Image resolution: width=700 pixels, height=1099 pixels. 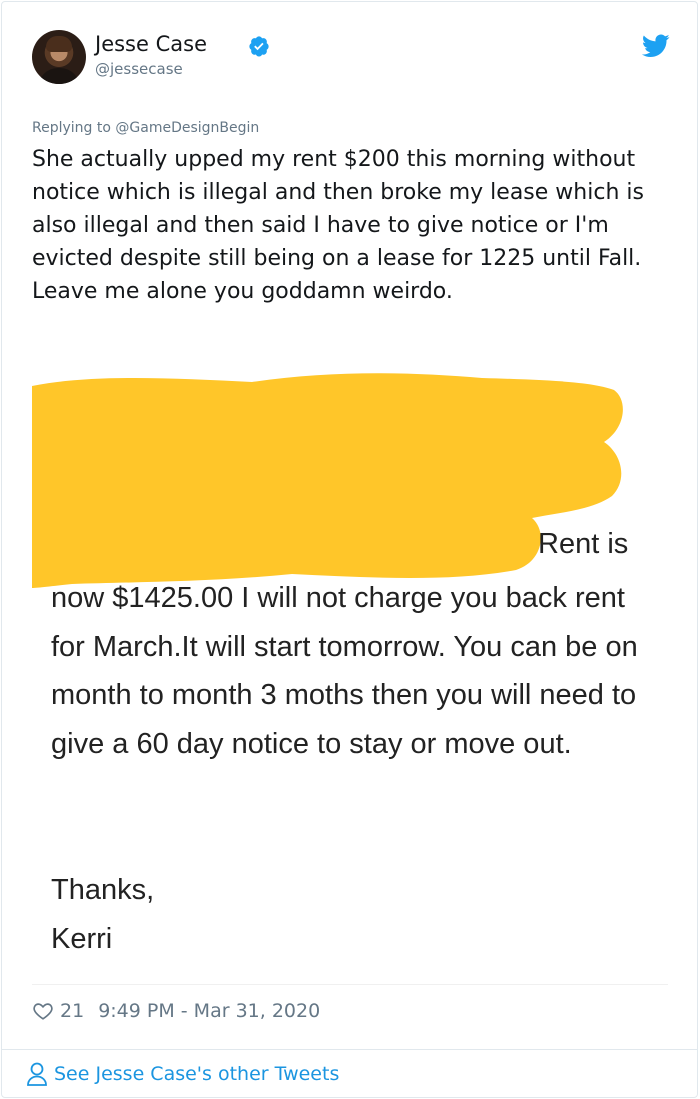 What do you see at coordinates (37, 1074) in the screenshot?
I see `person-icon` at bounding box center [37, 1074].